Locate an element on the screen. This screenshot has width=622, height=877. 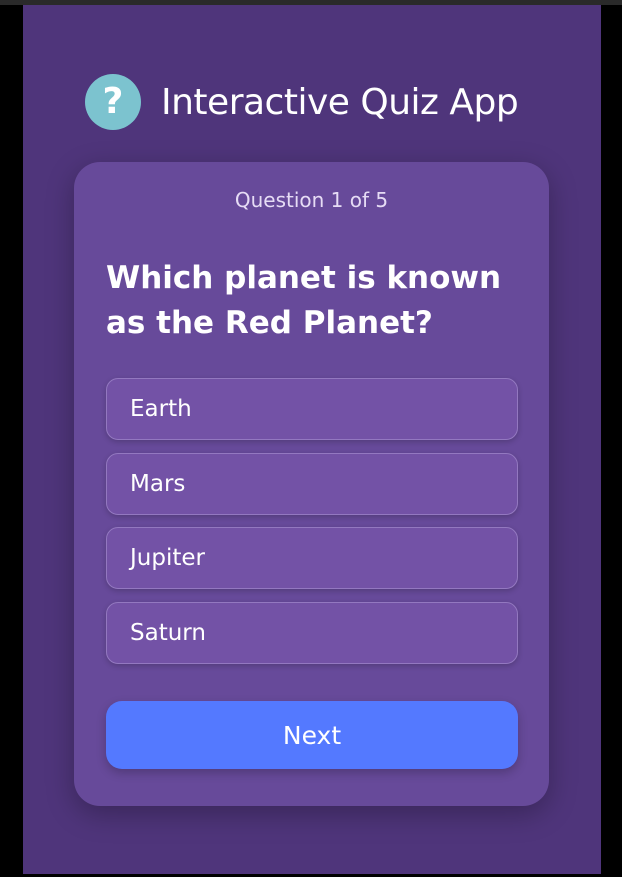
app-header: ? Interactive Quiz App is located at coordinates (302, 102).